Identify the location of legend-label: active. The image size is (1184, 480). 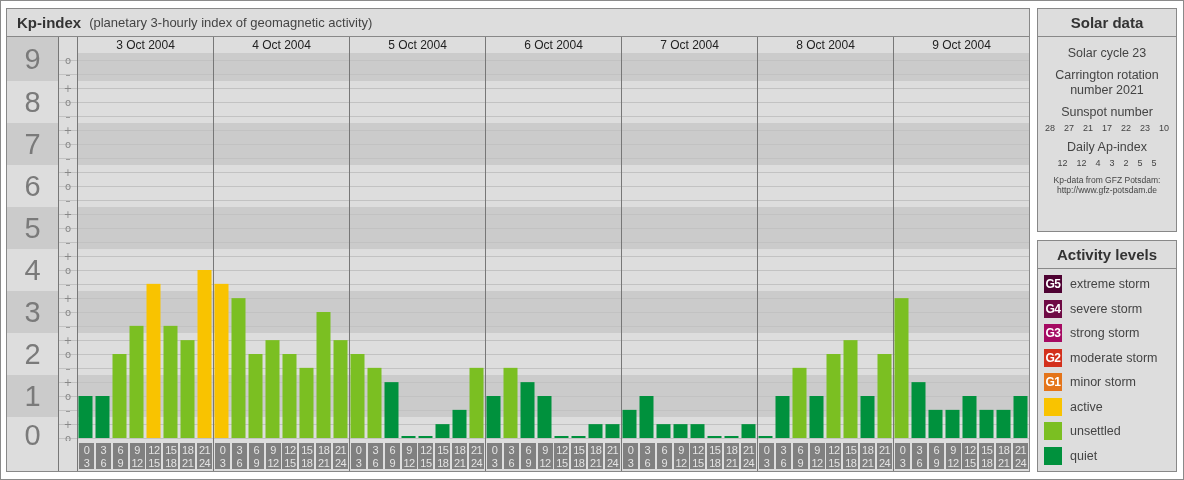
(1086, 406).